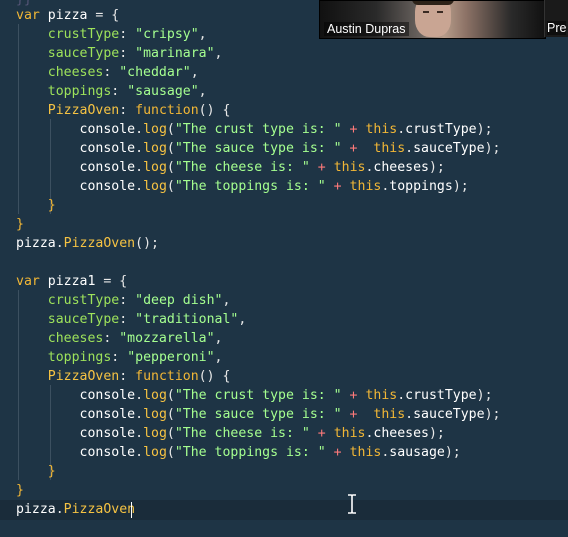 The image size is (568, 537). Describe the element at coordinates (492, 414) in the screenshot. I see `code-token: );` at that location.